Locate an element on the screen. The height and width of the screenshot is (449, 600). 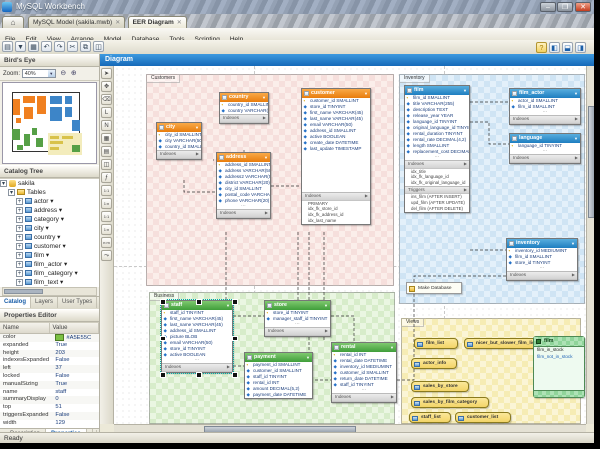
table-header: city ▼ is located at coordinates (179, 127).